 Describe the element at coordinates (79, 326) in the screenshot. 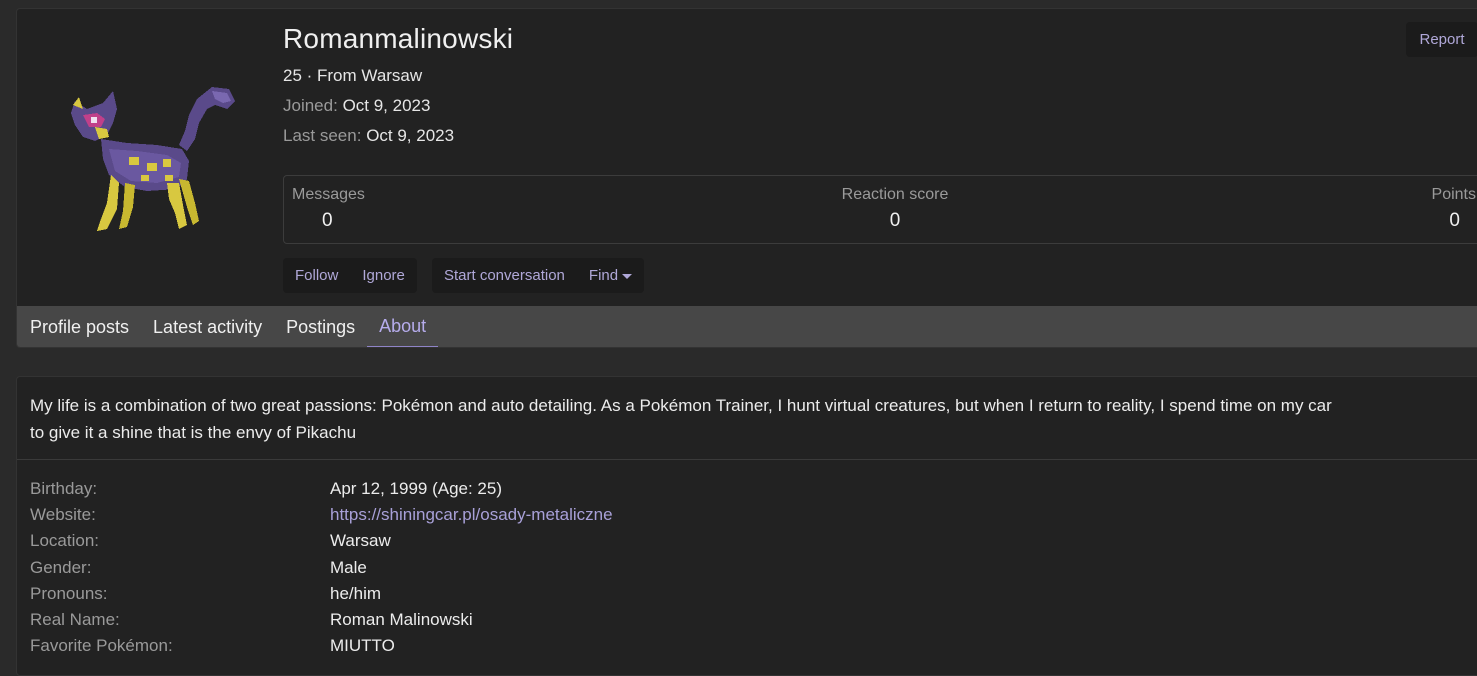

I see `tab-profile-posts: Profile posts` at that location.